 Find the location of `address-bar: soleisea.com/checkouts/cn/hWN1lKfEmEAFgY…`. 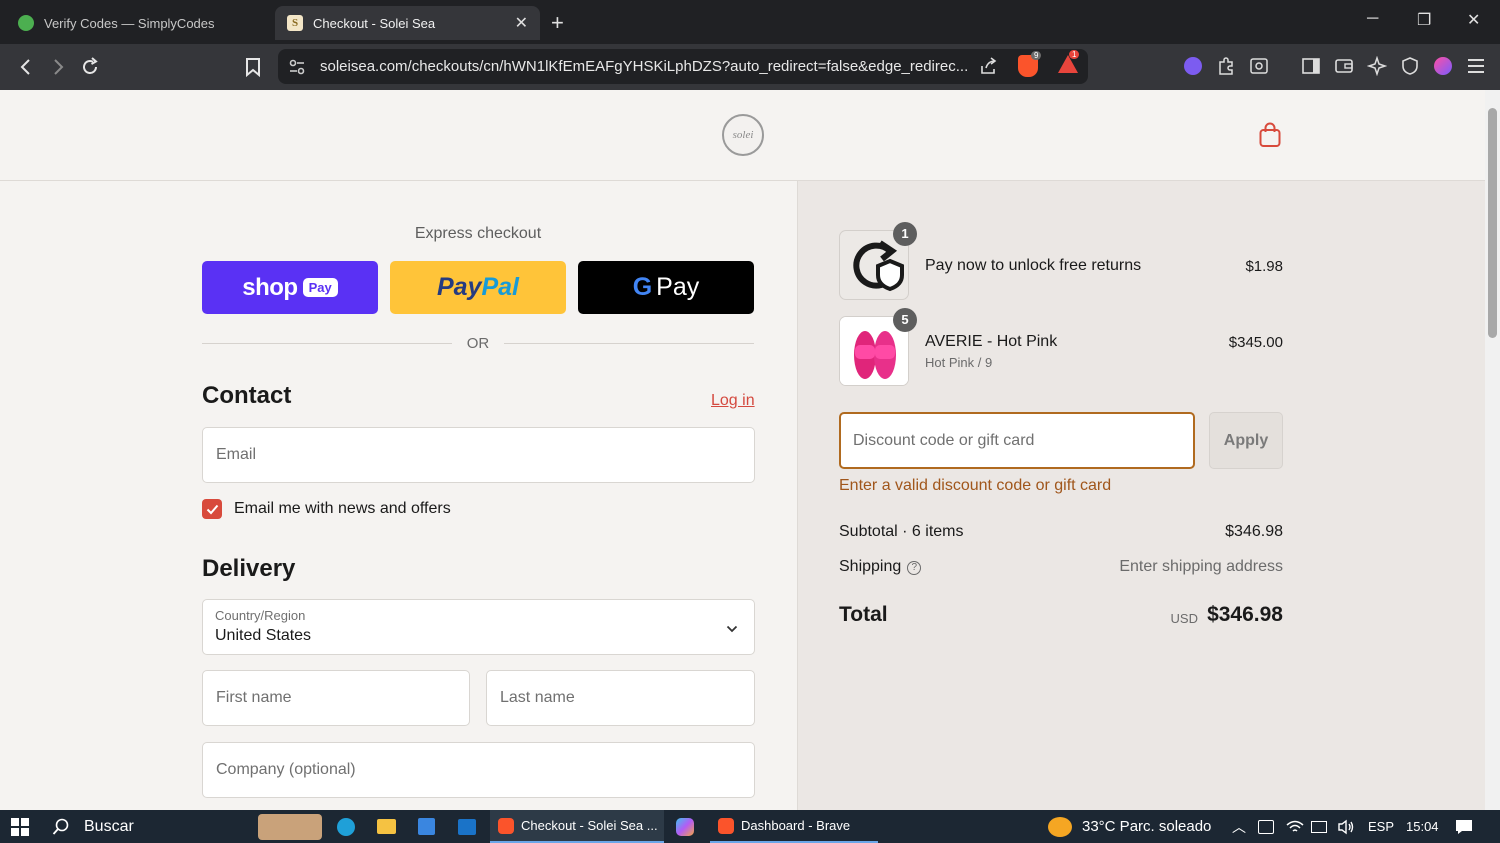

address-bar: soleisea.com/checkouts/cn/hWN1lKfEmEAFgY… is located at coordinates (683, 66).